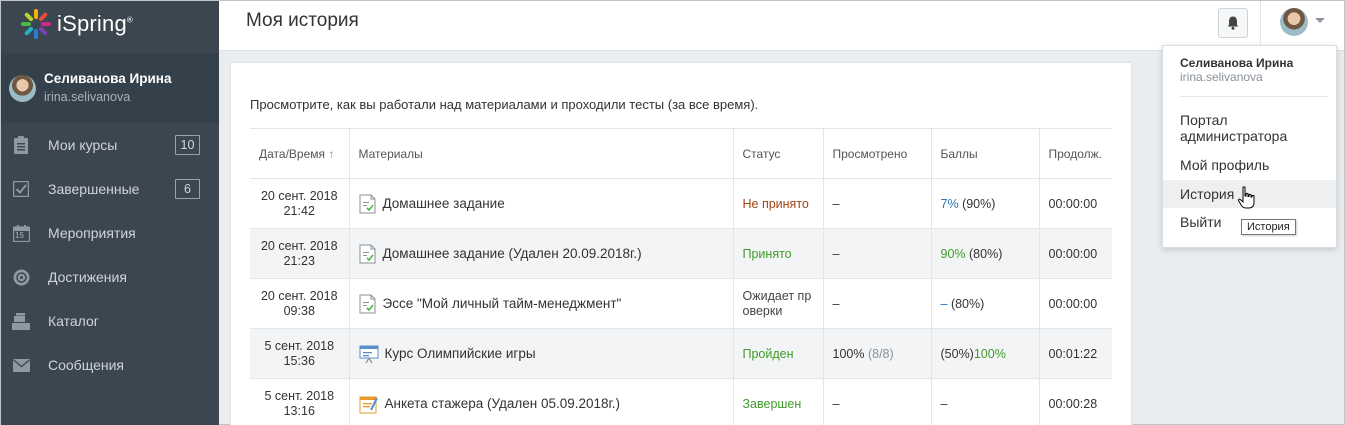  What do you see at coordinates (502, 403) in the screenshot?
I see `material-title: Анкета стажера (Удален 05.09.2018г.)` at bounding box center [502, 403].